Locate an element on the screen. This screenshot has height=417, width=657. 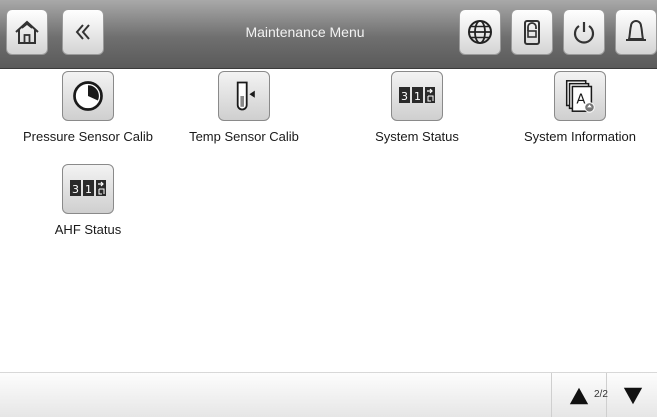
system-status-button: 3 1 is located at coordinates (417, 96).